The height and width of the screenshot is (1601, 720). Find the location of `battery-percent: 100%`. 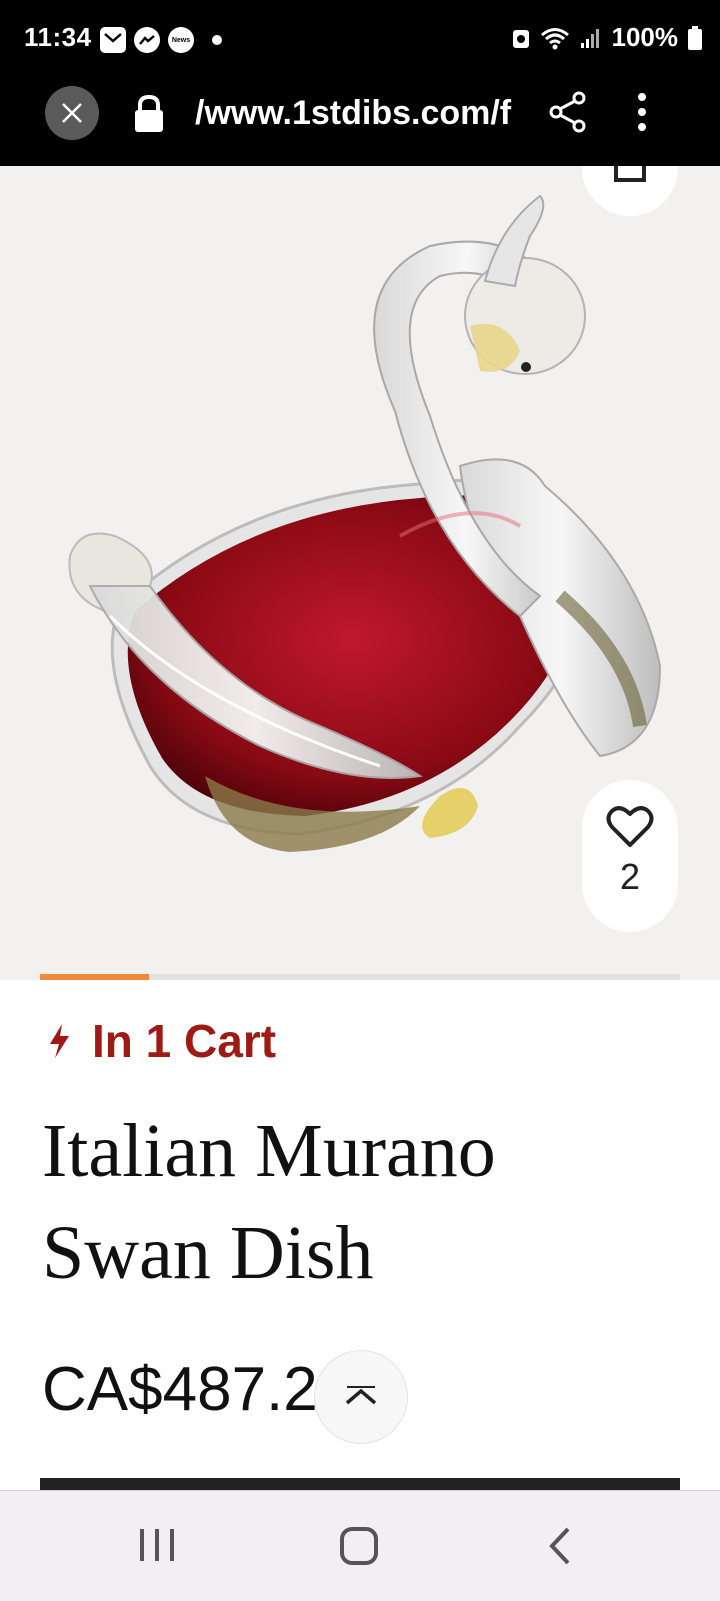

battery-percent: 100% is located at coordinates (645, 37).